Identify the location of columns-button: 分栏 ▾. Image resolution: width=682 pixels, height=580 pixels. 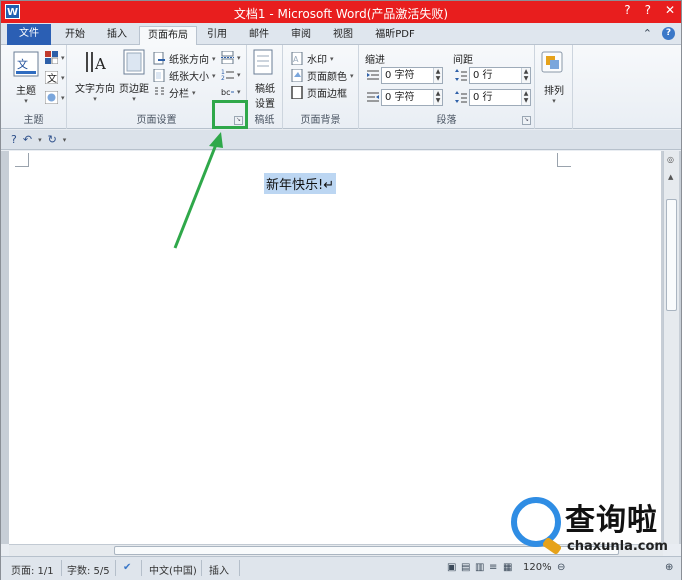
(174, 92).